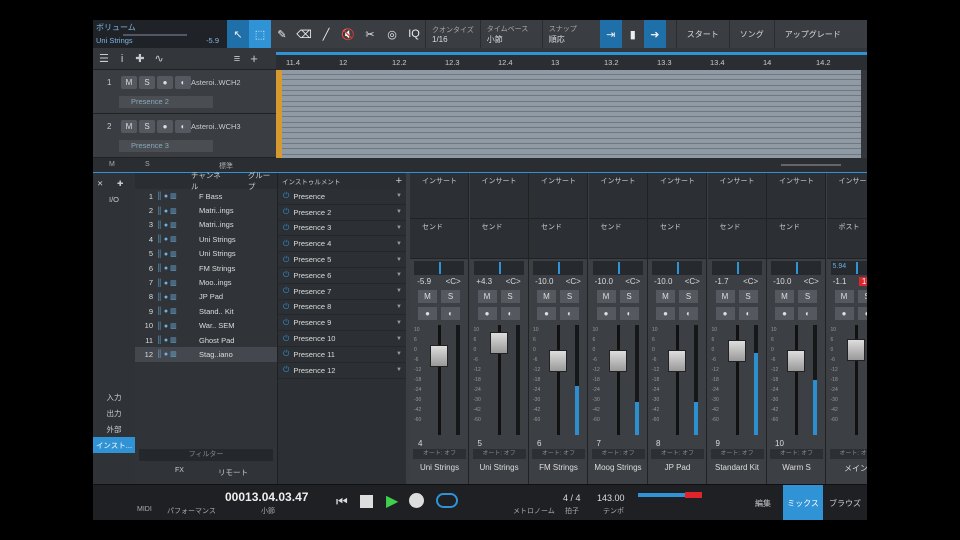 The width and height of the screenshot is (960, 540). Describe the element at coordinates (120, 183) in the screenshot. I see `pin-icon: ✚` at that location.